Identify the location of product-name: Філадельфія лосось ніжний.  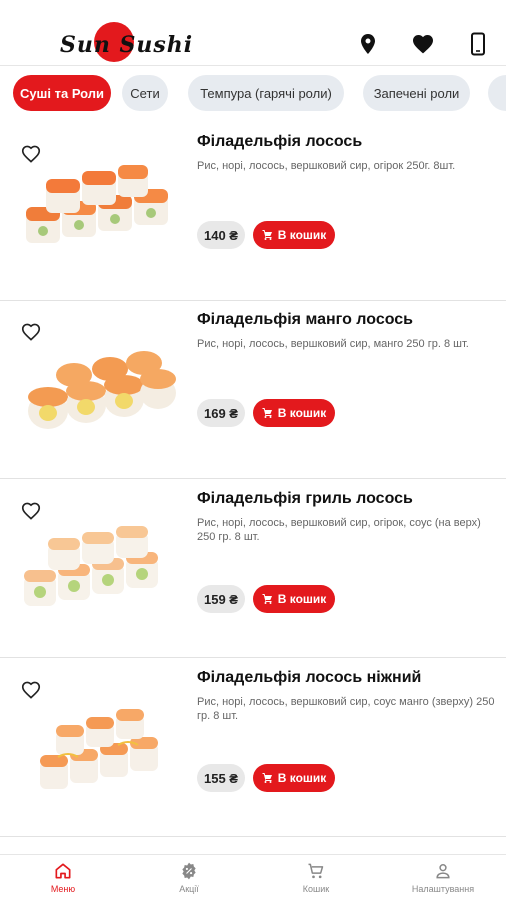
(309, 678).